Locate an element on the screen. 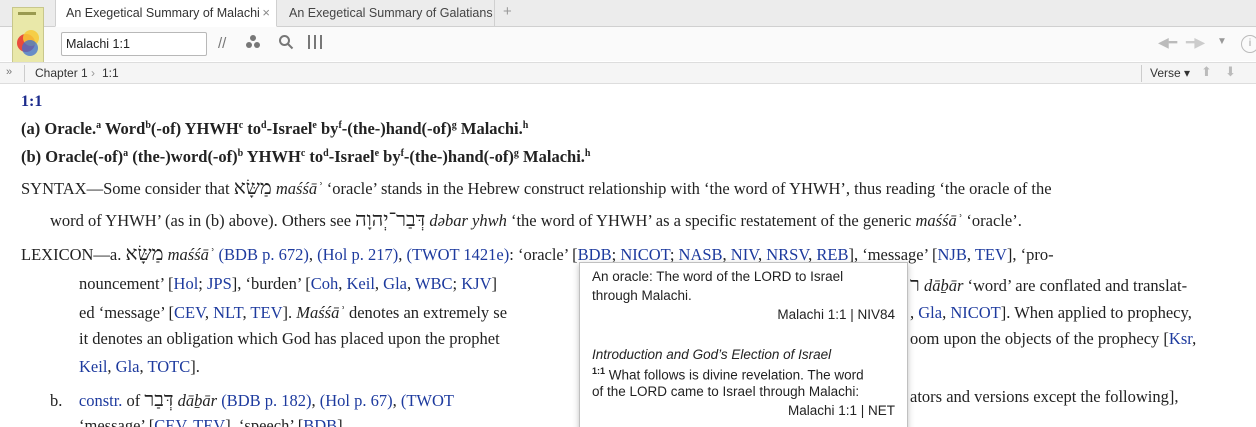  history-dropdown-icon: ▼ is located at coordinates (1222, 41).